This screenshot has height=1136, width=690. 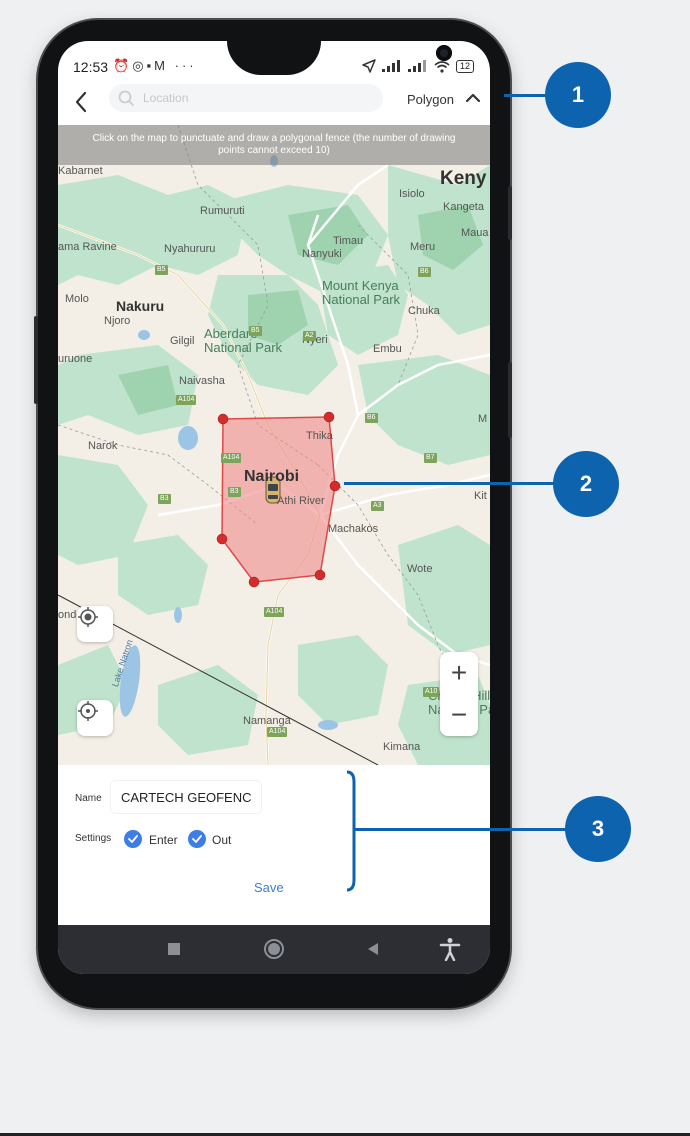 I want to click on vehicle-location-icon, so click(x=88, y=617).